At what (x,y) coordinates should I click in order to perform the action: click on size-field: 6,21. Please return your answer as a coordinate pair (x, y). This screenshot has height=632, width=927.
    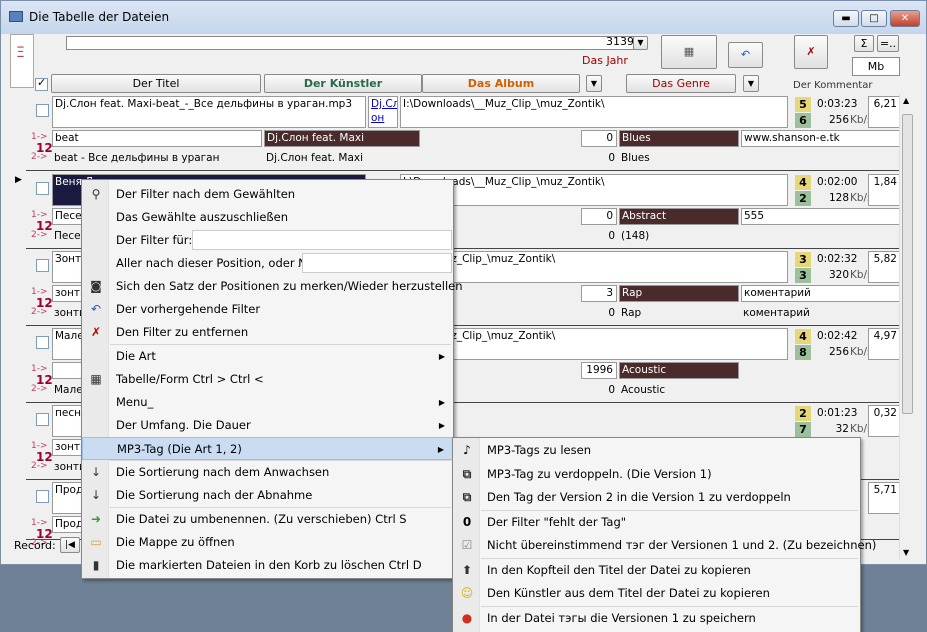
    Looking at the image, I should click on (884, 112).